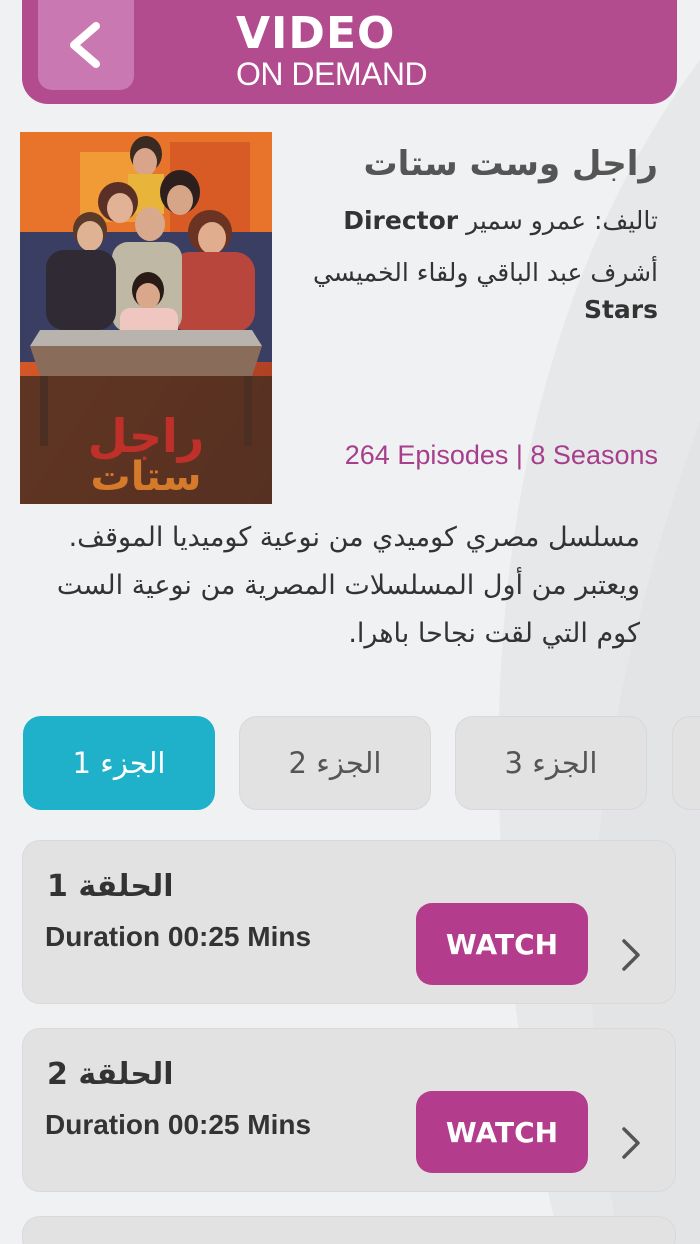 The width and height of the screenshot is (700, 1244). I want to click on page-title: VIDEO ON DEMAND, so click(332, 50).